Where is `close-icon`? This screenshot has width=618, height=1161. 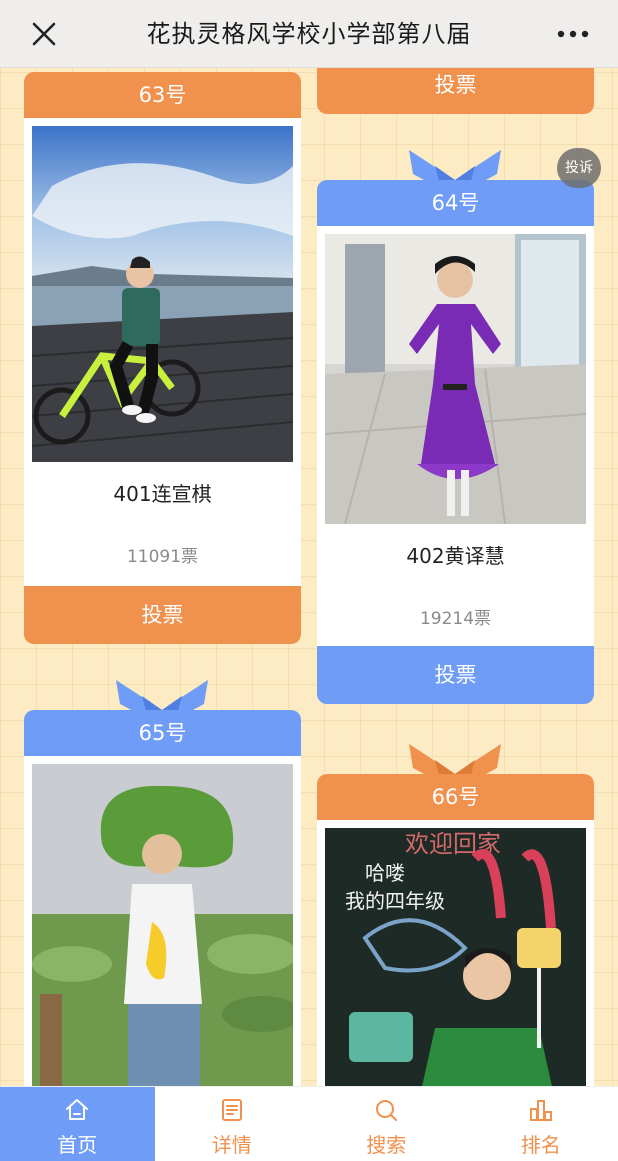
close-icon is located at coordinates (44, 34).